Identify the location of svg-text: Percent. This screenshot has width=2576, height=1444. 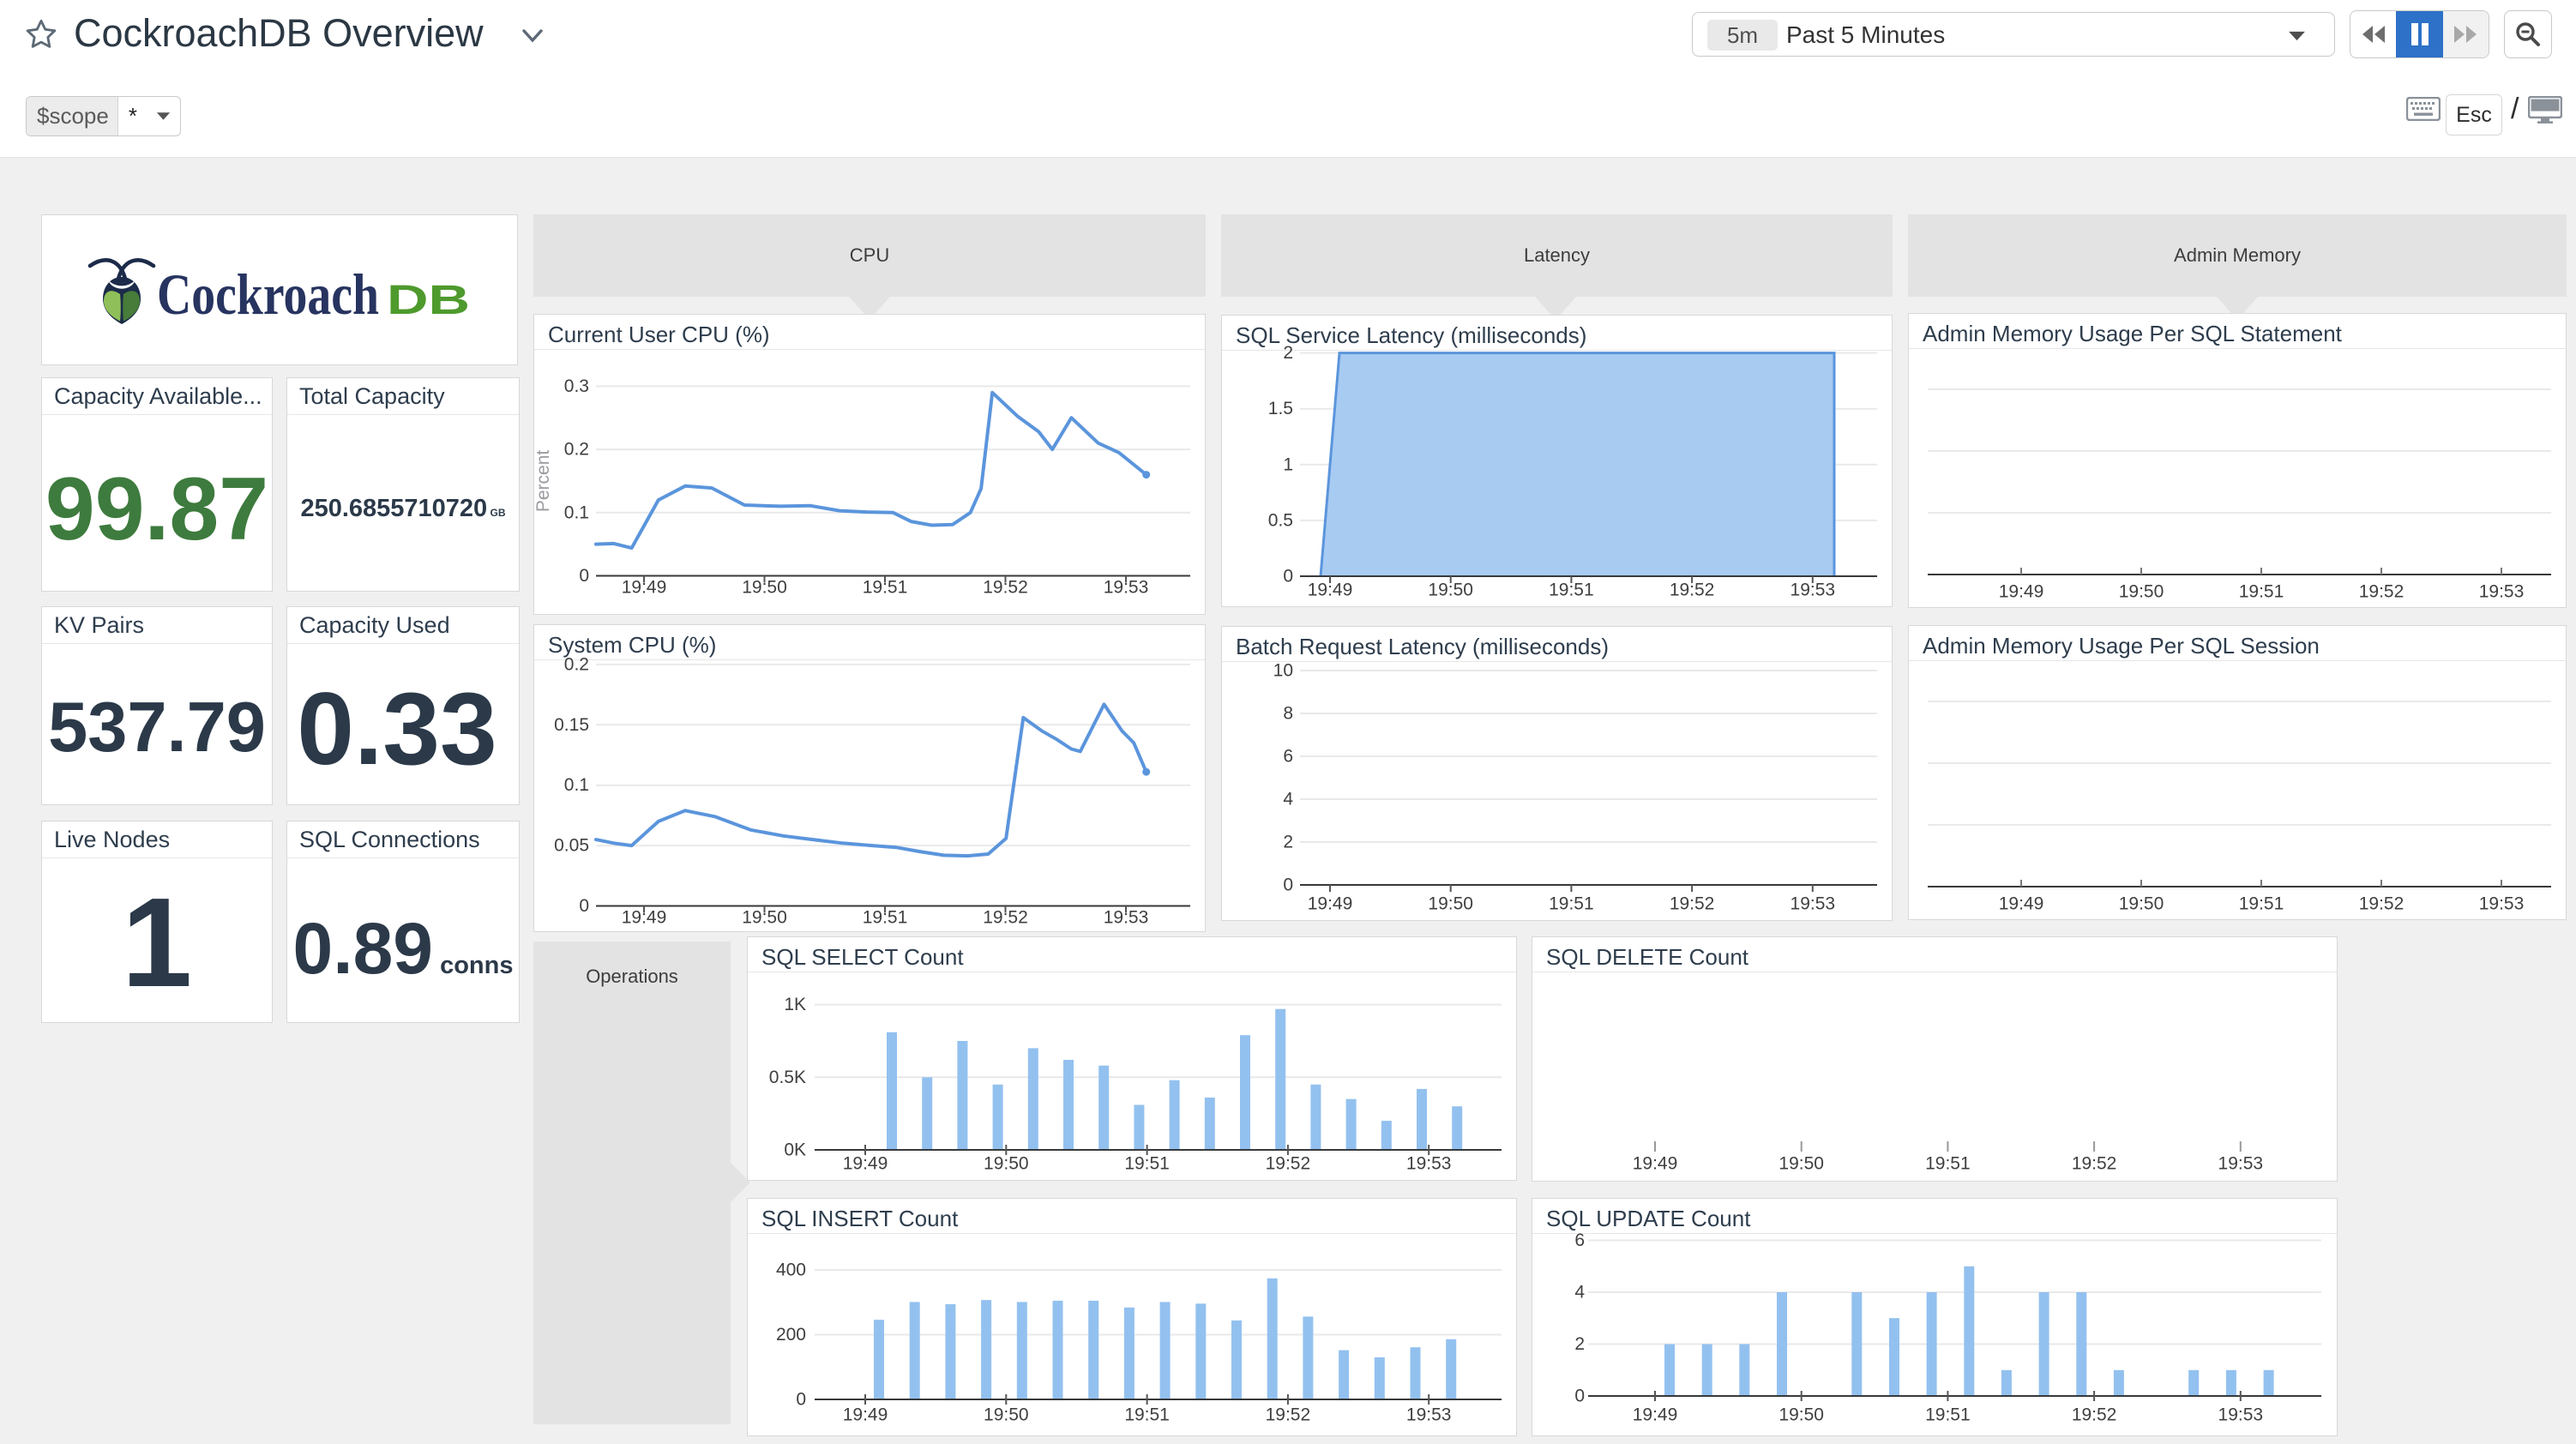
(543, 481).